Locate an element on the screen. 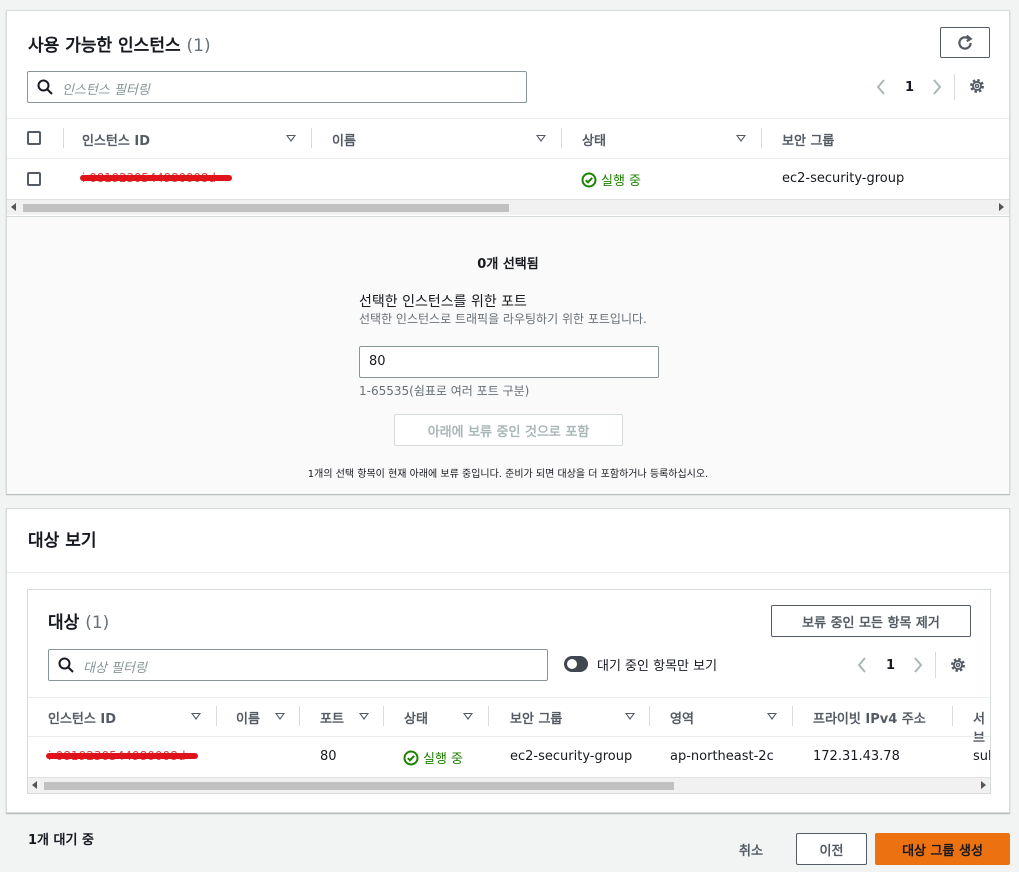 This screenshot has height=872, width=1019. pending-count: 1개 대기 중 is located at coordinates (61, 840).